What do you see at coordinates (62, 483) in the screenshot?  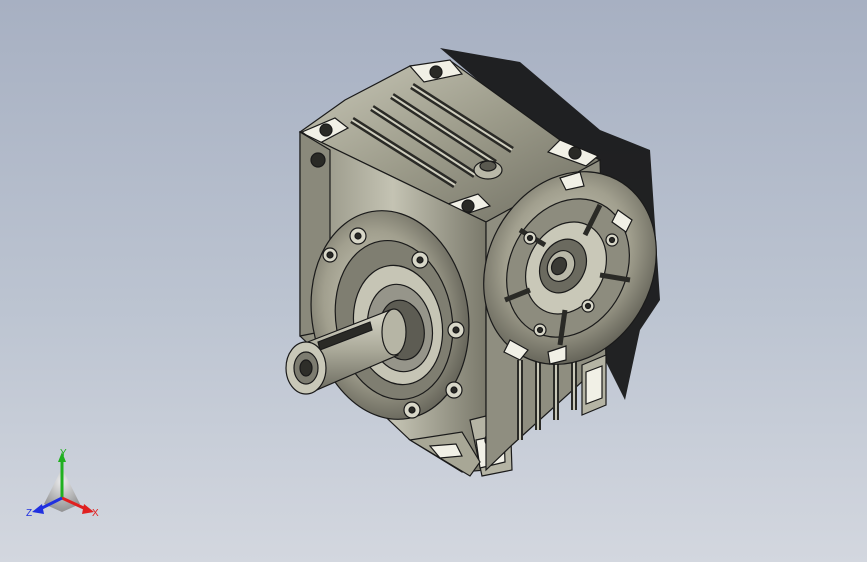 I see `orientation-triad: Y X Z` at bounding box center [62, 483].